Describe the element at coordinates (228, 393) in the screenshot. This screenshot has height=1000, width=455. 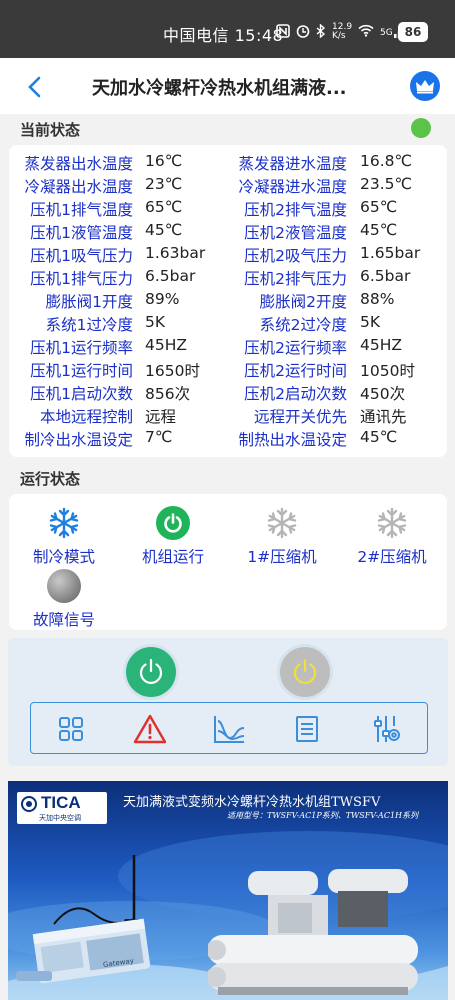
I see `param-row: 压机1启动次数 856次 压机2启动次数 450次` at that location.